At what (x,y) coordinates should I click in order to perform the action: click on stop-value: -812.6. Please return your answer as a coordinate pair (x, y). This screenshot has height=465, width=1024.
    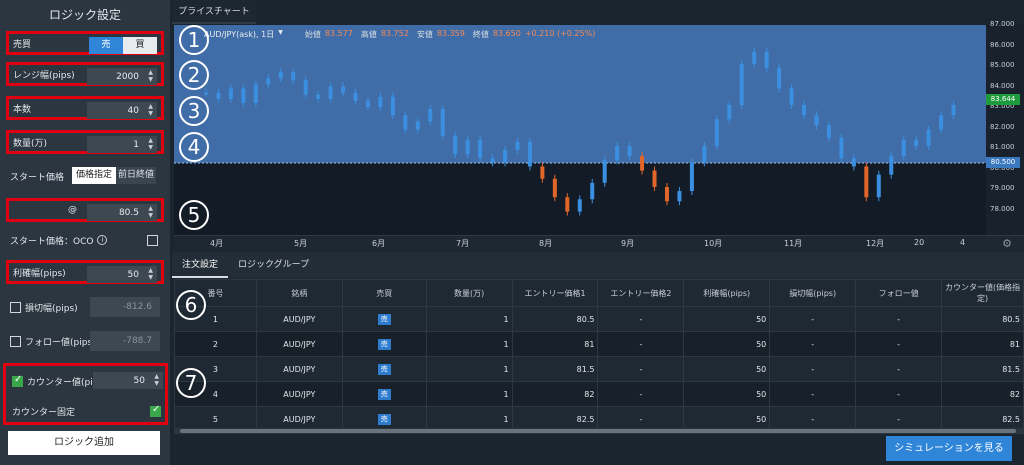
    Looking at the image, I should click on (137, 307).